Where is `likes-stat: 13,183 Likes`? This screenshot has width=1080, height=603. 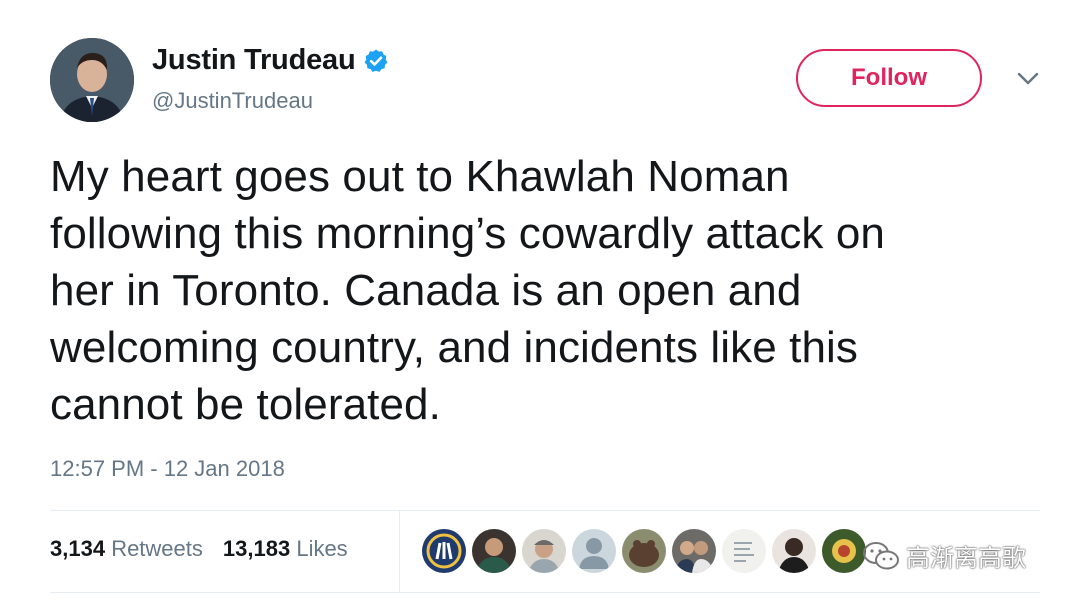 likes-stat: 13,183 Likes is located at coordinates (285, 549).